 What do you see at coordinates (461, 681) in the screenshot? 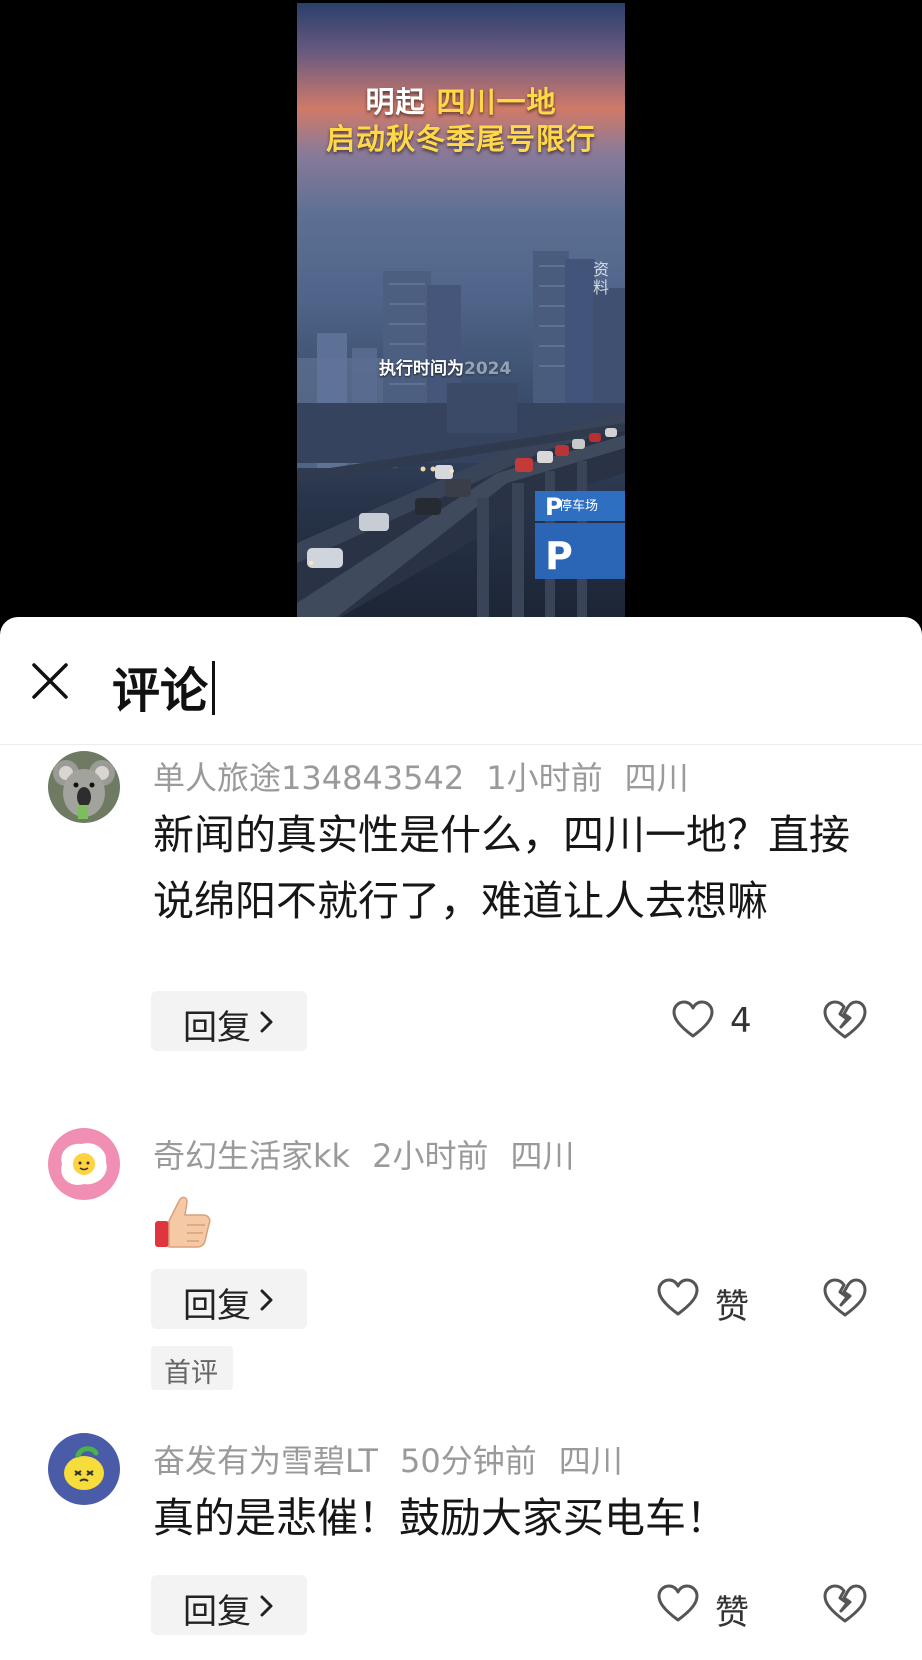
I see `comment-sheet-header: 评论` at bounding box center [461, 681].